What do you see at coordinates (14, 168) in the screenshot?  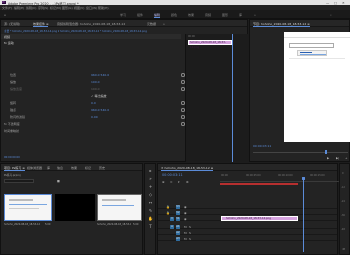 I see `tab-project: 项目: Ps练习 ≡` at bounding box center [14, 168].